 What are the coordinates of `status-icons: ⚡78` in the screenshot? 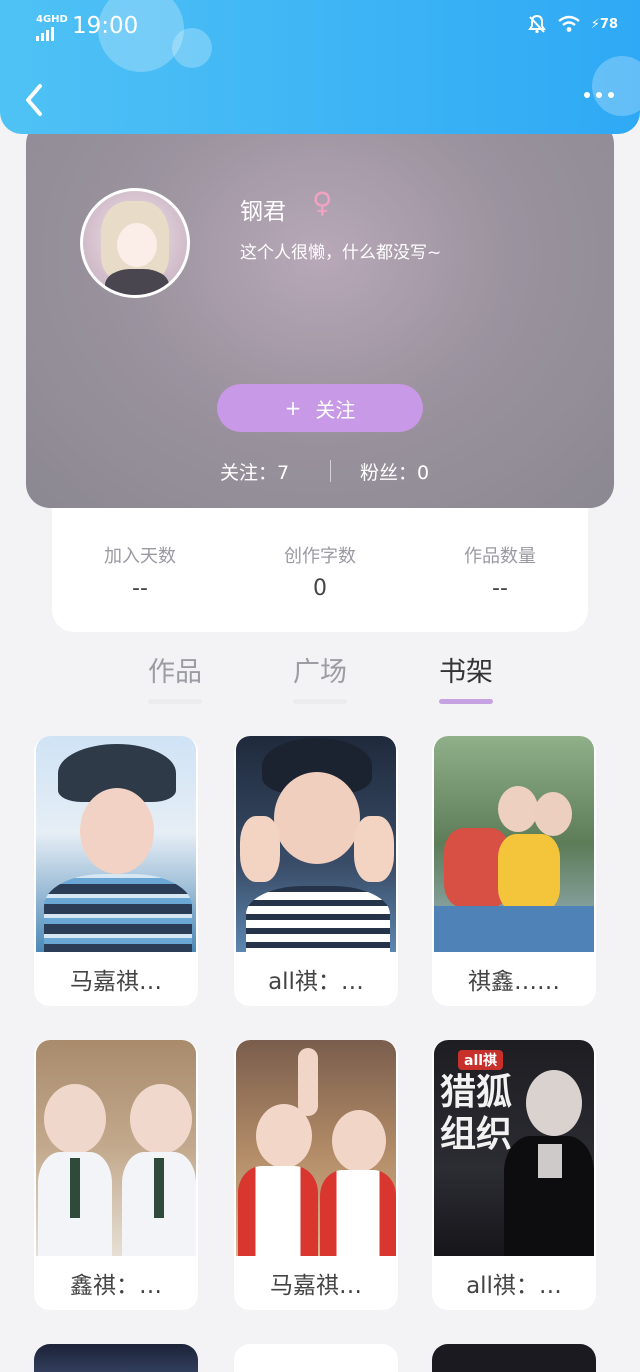 It's located at (572, 24).